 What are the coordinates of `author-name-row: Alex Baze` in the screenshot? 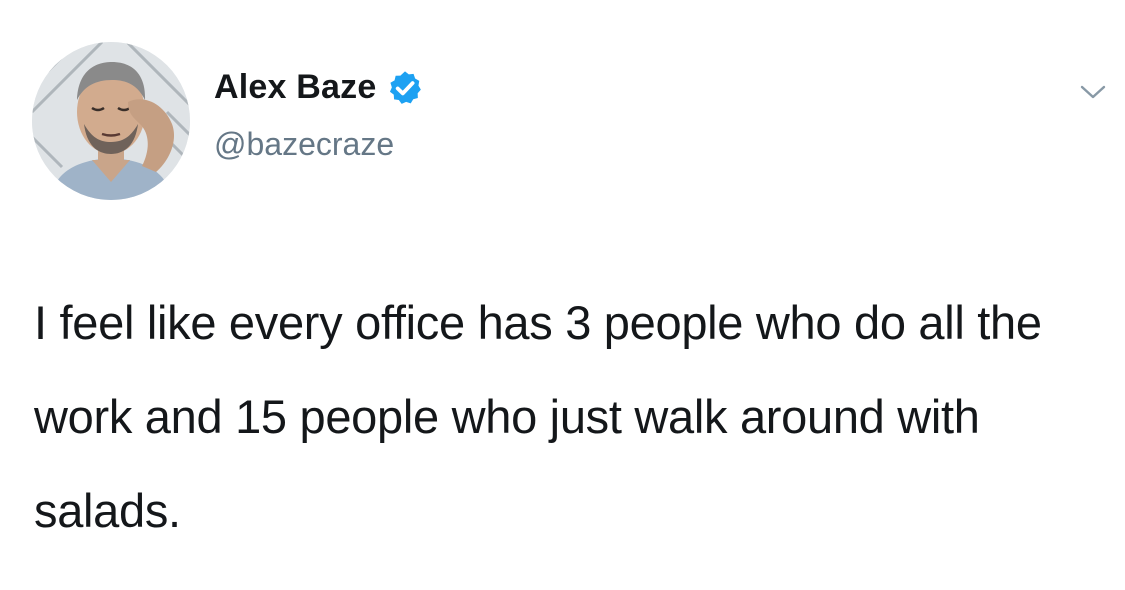 It's located at (319, 87).